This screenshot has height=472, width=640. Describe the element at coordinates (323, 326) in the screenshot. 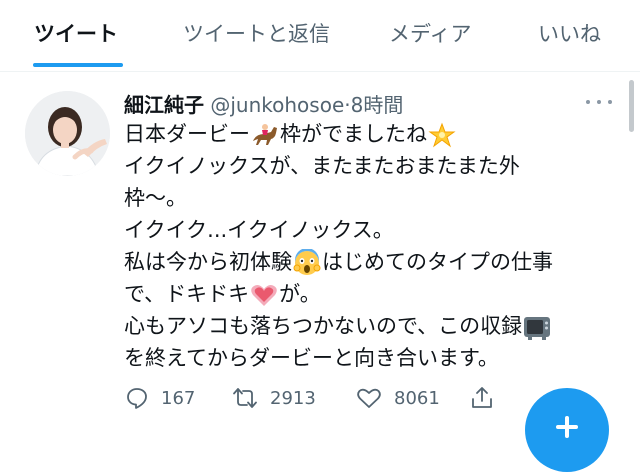

I see `tweet-text-segment: 心もアソコも落ちつかないので、この収録` at that location.